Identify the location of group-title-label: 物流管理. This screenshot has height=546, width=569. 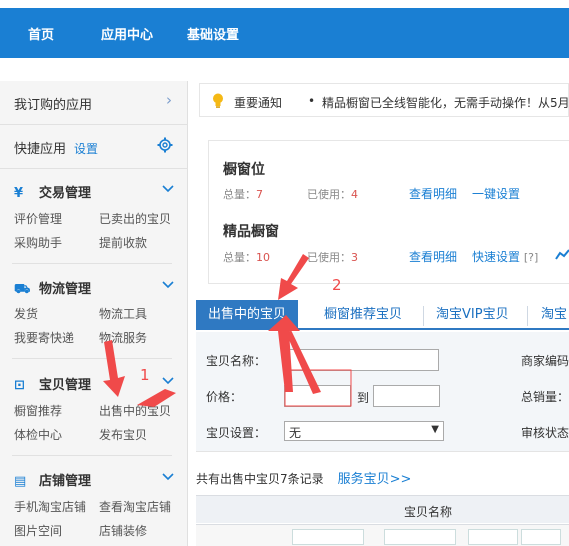
(65, 289).